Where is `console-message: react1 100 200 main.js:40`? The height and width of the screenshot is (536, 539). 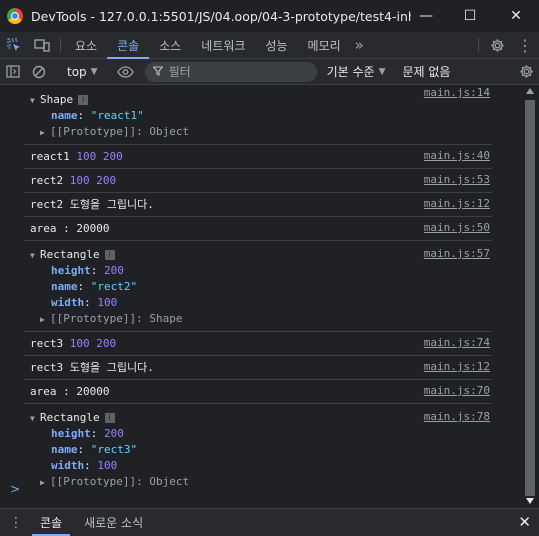 console-message: react1 100 200 main.js:40 is located at coordinates (258, 157).